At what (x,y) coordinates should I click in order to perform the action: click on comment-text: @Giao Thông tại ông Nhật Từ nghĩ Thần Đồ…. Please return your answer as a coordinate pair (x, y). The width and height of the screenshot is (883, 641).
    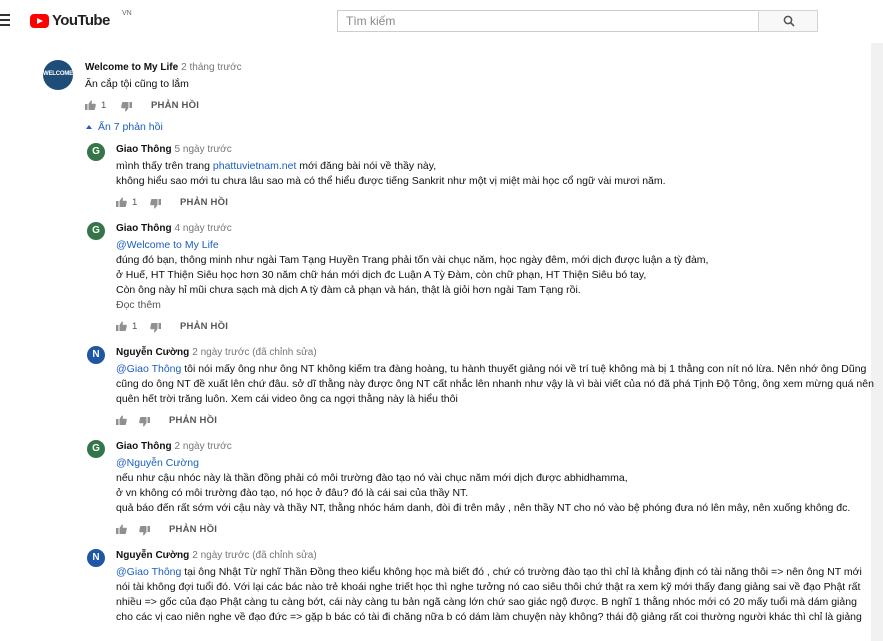
    Looking at the image, I should click on (489, 595).